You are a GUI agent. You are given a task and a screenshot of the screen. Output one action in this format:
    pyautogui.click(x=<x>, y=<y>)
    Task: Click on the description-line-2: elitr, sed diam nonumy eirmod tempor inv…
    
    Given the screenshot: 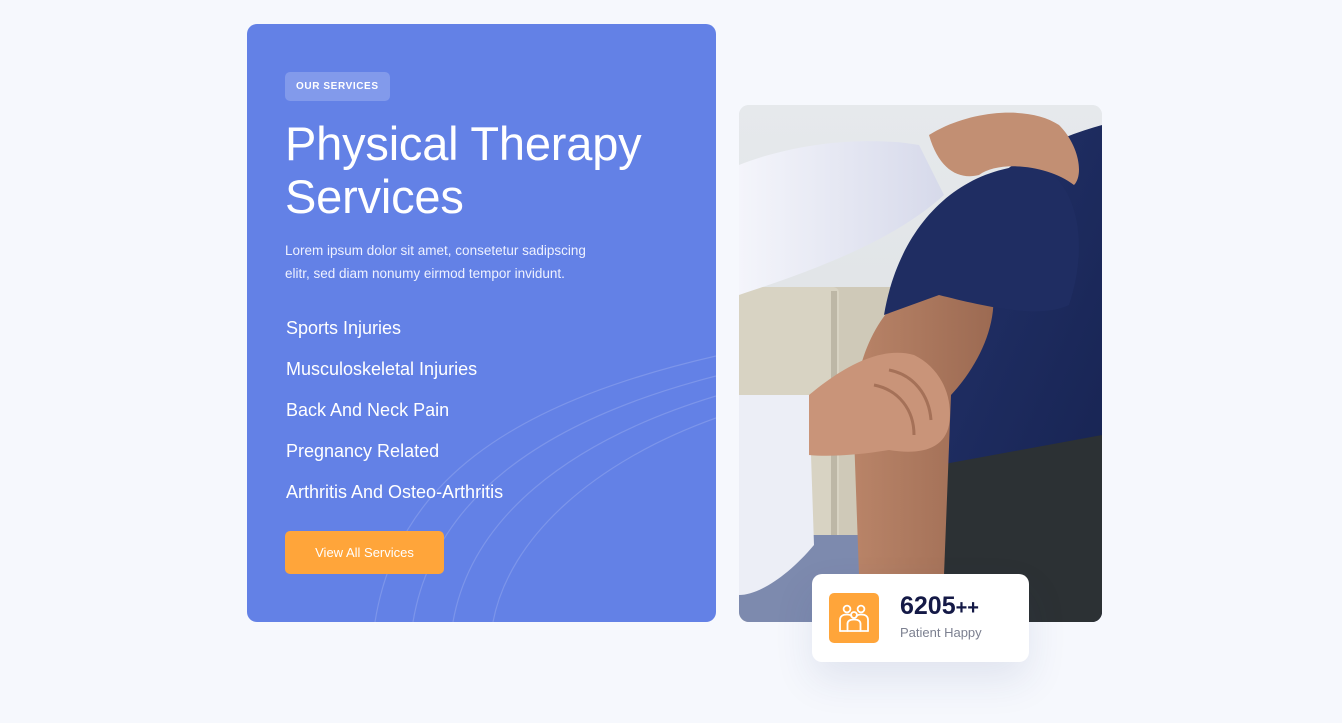 What is the action you would take?
    pyautogui.click(x=425, y=273)
    